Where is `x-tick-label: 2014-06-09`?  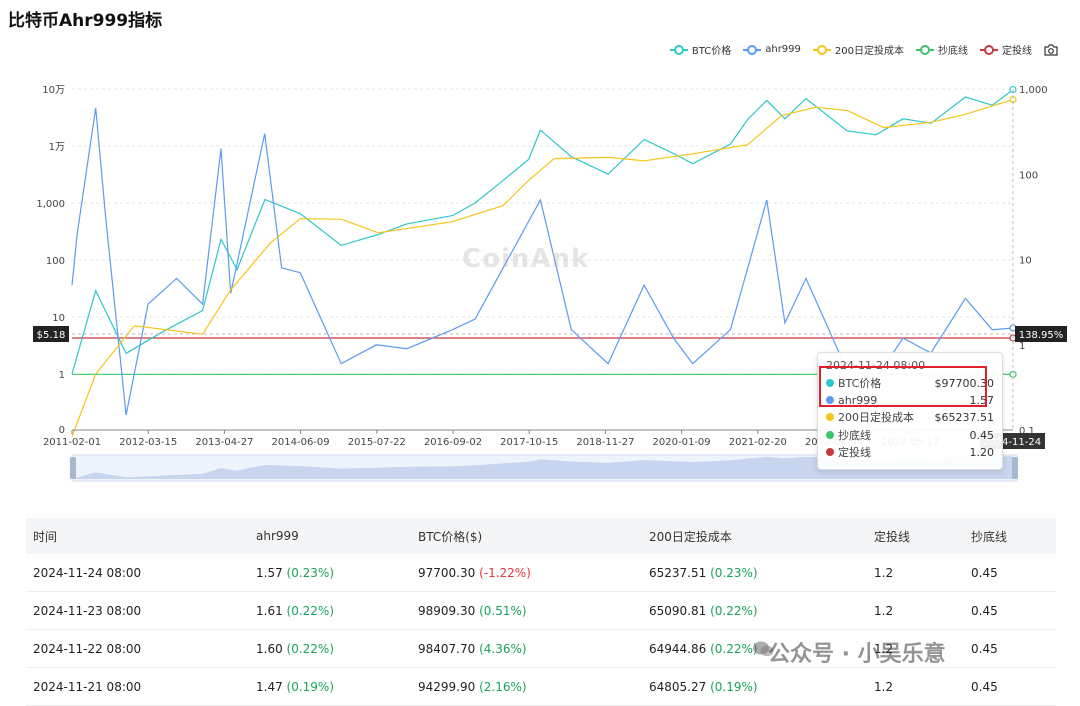
x-tick-label: 2014-06-09 is located at coordinates (301, 442).